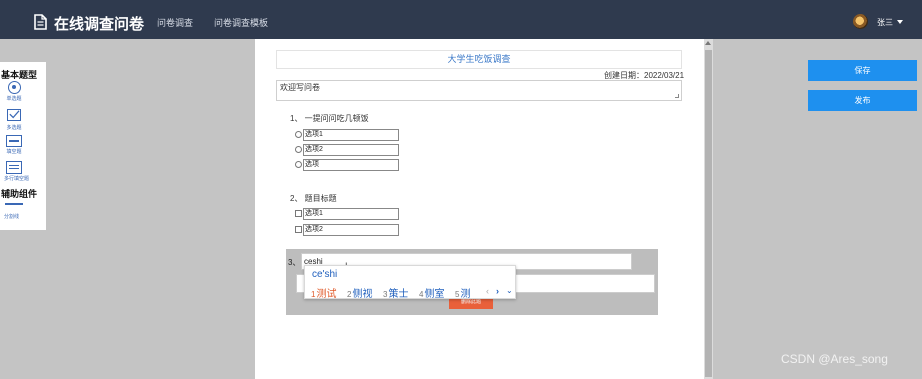 The image size is (922, 379). I want to click on ime-candidate: 1测试, so click(323, 292).